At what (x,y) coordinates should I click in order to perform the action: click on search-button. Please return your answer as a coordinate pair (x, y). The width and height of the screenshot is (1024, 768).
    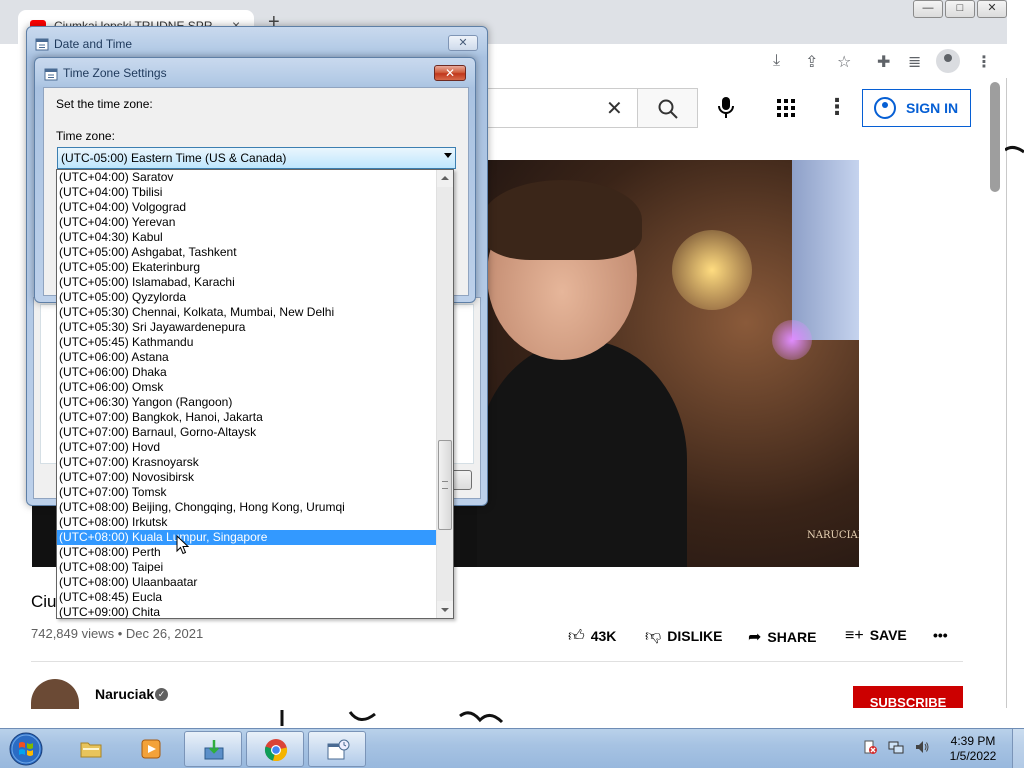
    Looking at the image, I should click on (667, 108).